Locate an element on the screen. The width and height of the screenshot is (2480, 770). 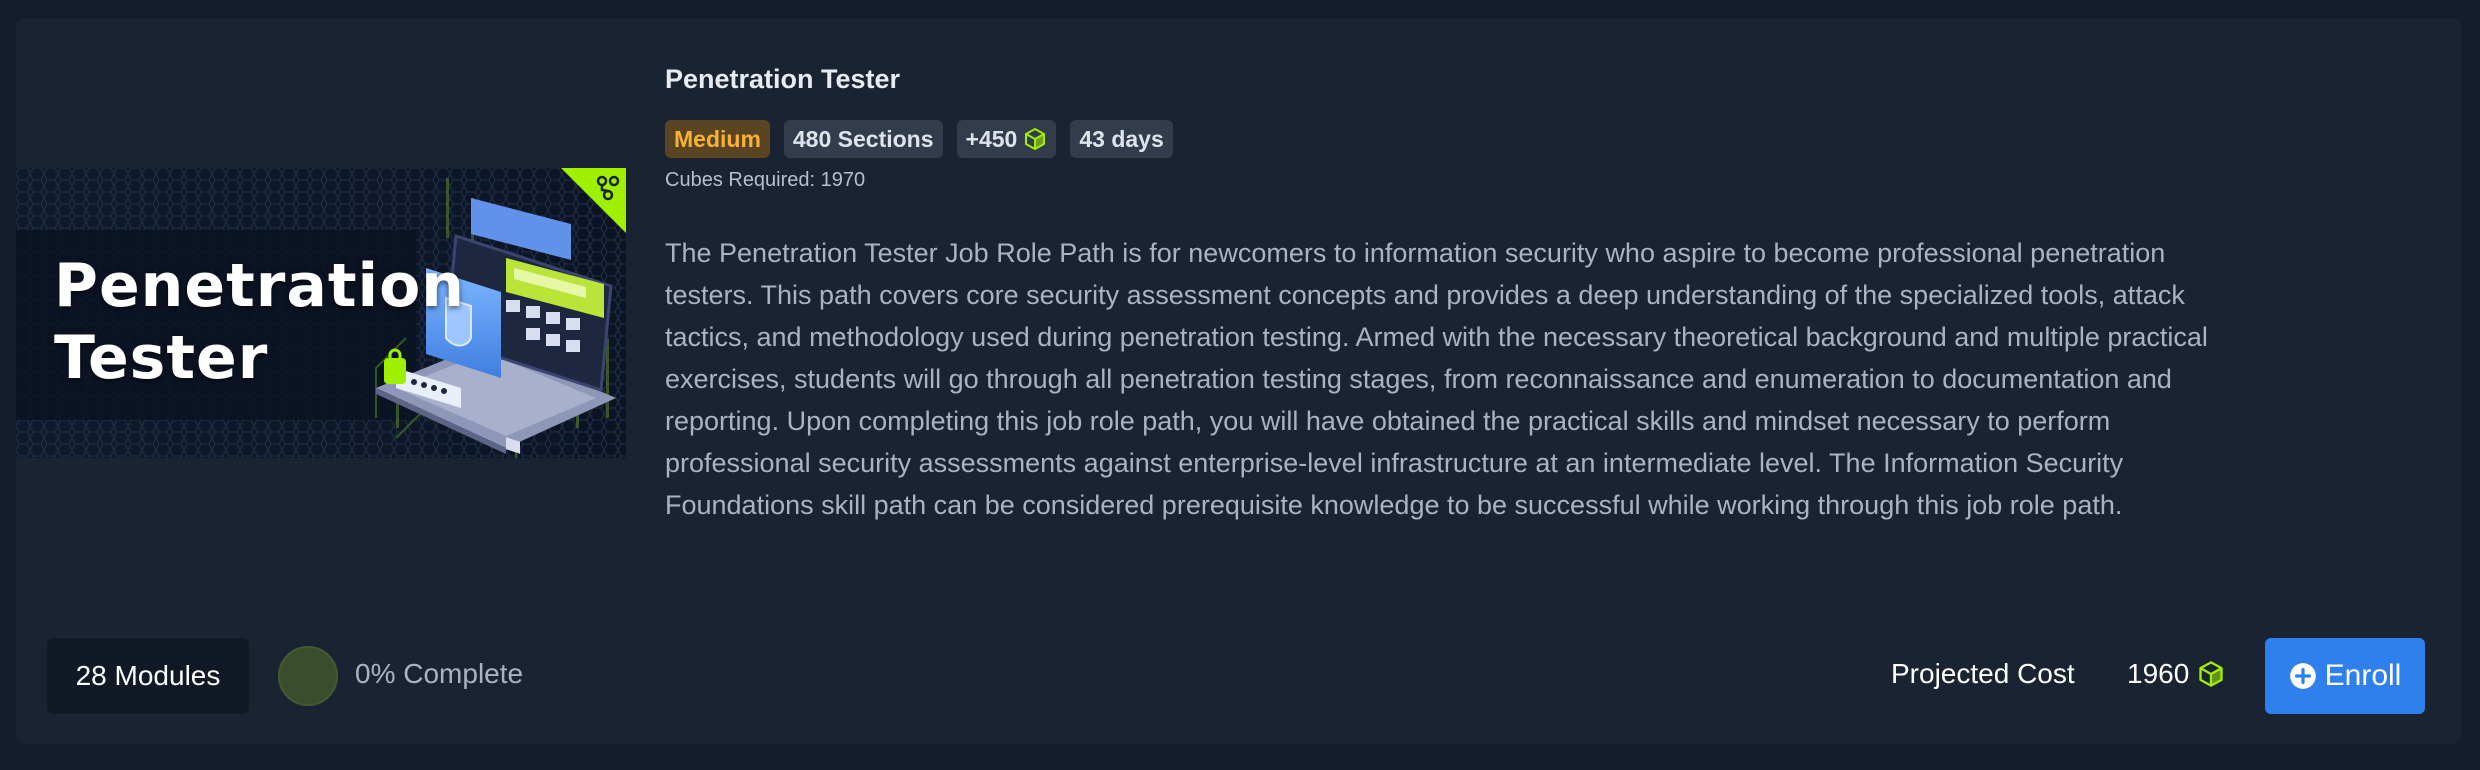
progress-label: 0% Complete is located at coordinates (439, 673).